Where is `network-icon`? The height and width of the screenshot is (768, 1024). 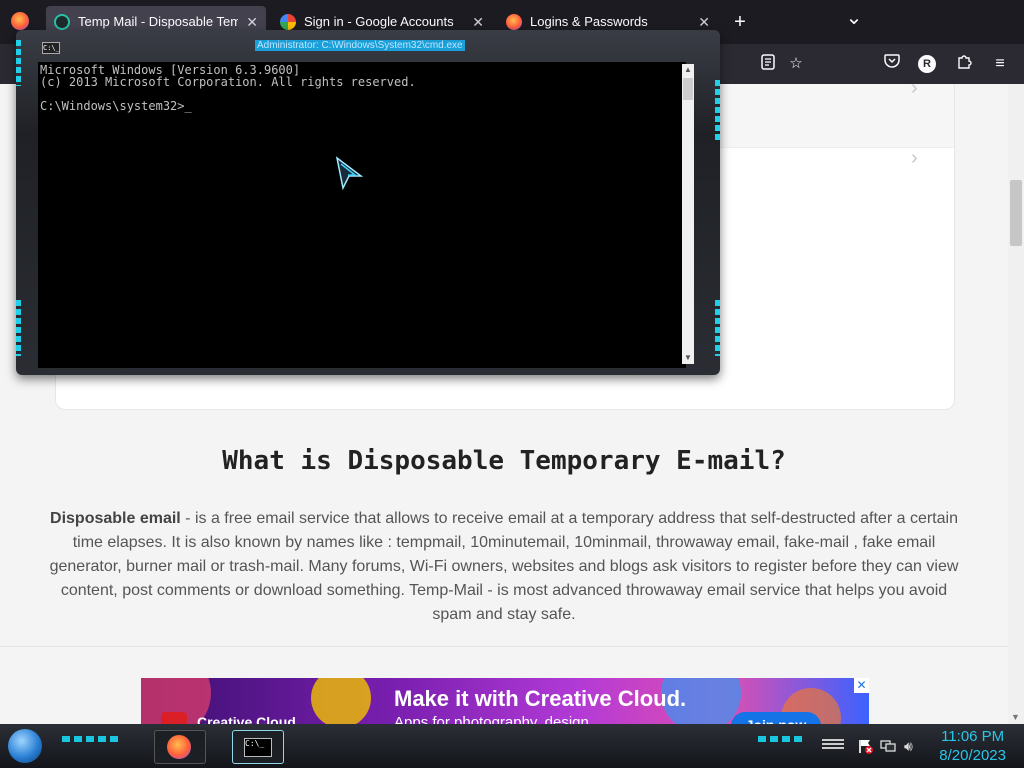
network-icon is located at coordinates (888, 747).